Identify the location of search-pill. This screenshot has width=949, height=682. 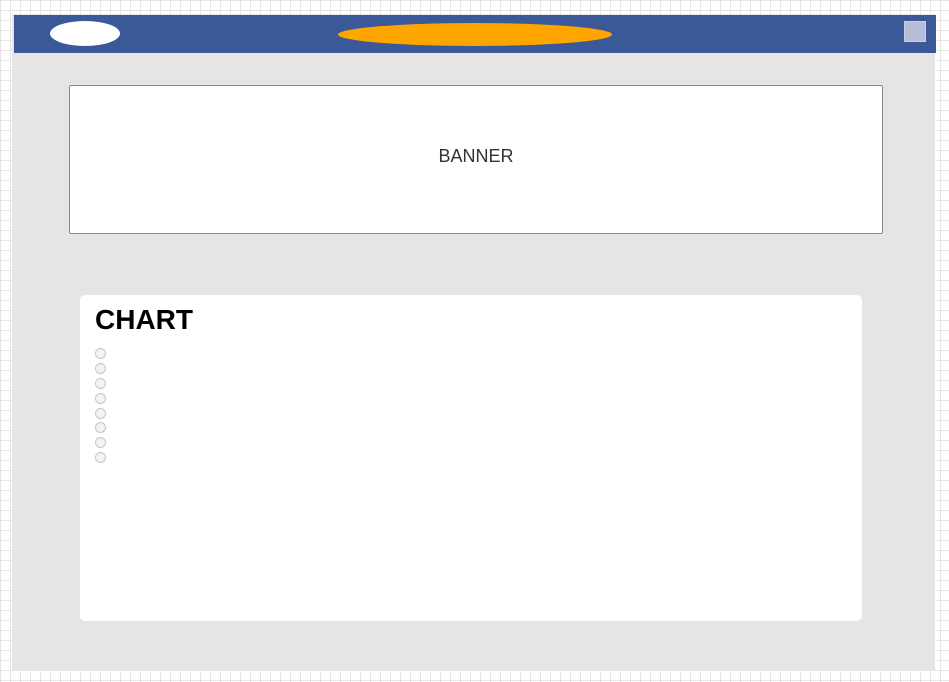
(475, 34).